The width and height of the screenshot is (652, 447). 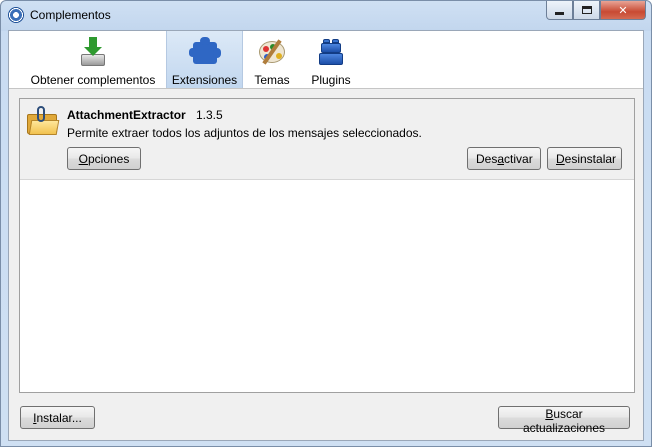 What do you see at coordinates (104, 158) in the screenshot?
I see `options-button: Opciones` at bounding box center [104, 158].